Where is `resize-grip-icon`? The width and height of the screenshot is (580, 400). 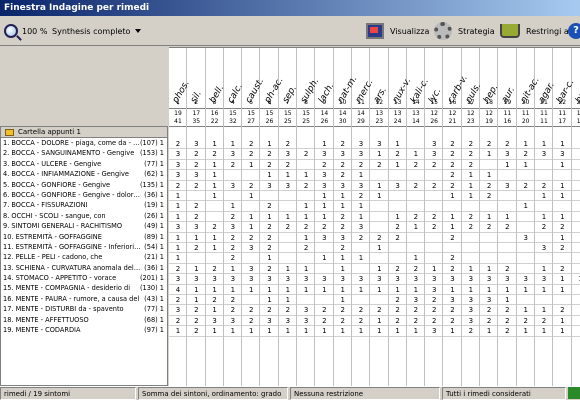 resize-grip-icon is located at coordinates (574, 393).